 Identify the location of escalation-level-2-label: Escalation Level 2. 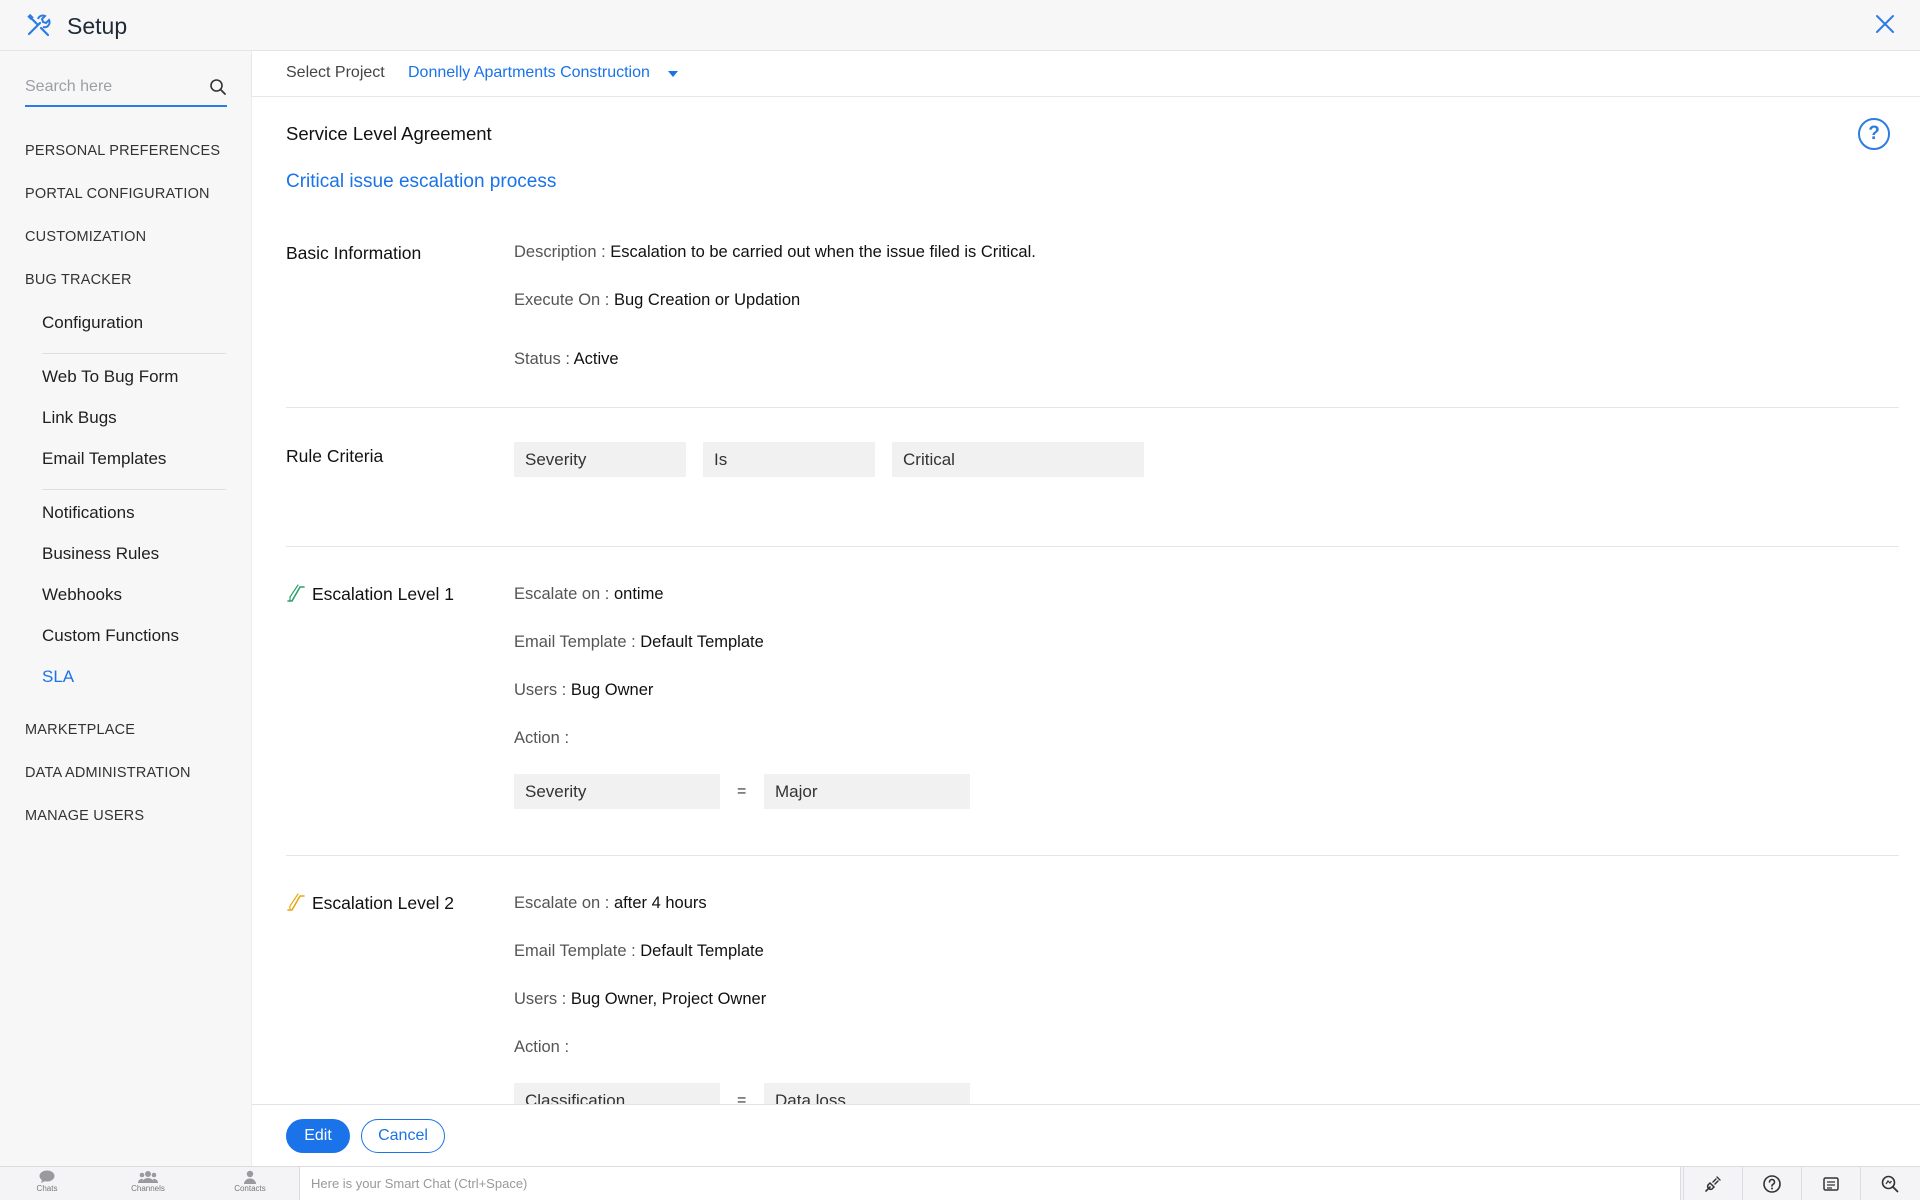
(383, 903).